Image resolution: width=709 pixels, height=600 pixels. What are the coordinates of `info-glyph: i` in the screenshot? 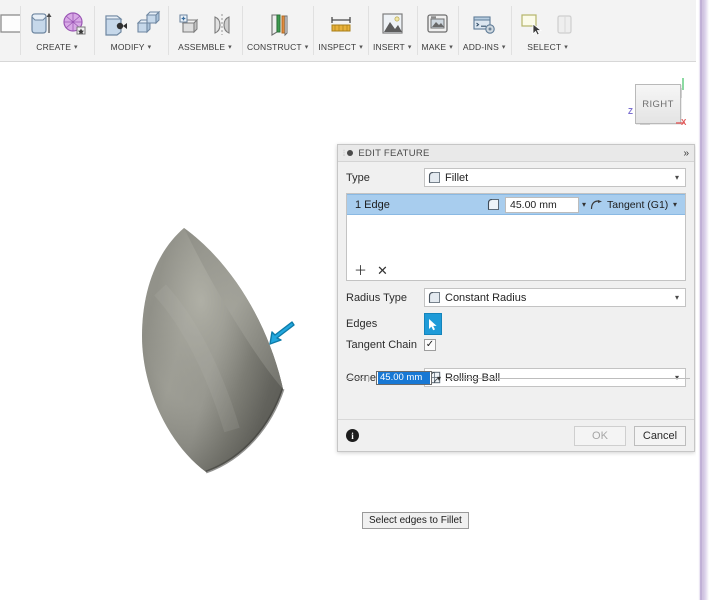 It's located at (352, 435).